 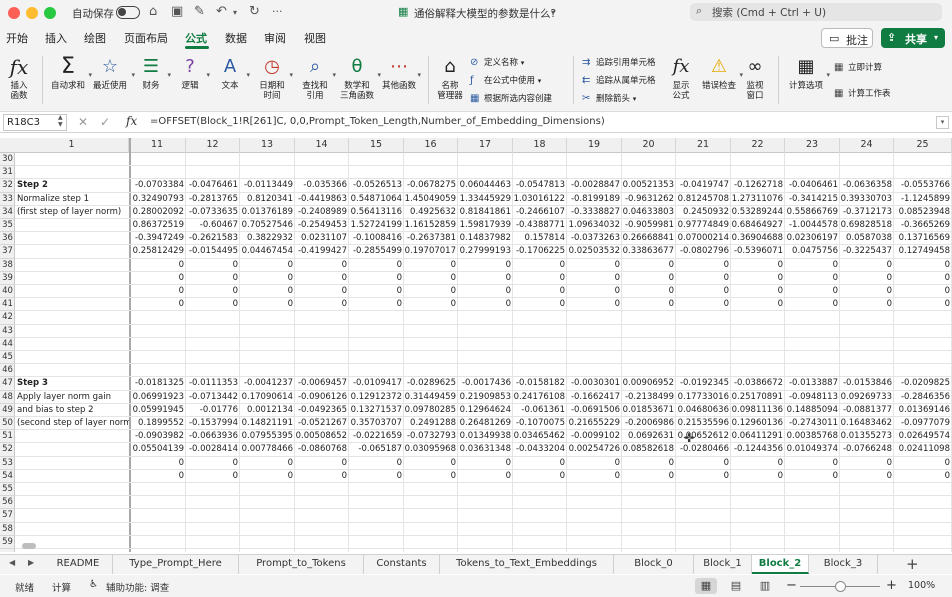 What do you see at coordinates (376, 383) in the screenshot?
I see `value-cell: -0.0109417` at bounding box center [376, 383].